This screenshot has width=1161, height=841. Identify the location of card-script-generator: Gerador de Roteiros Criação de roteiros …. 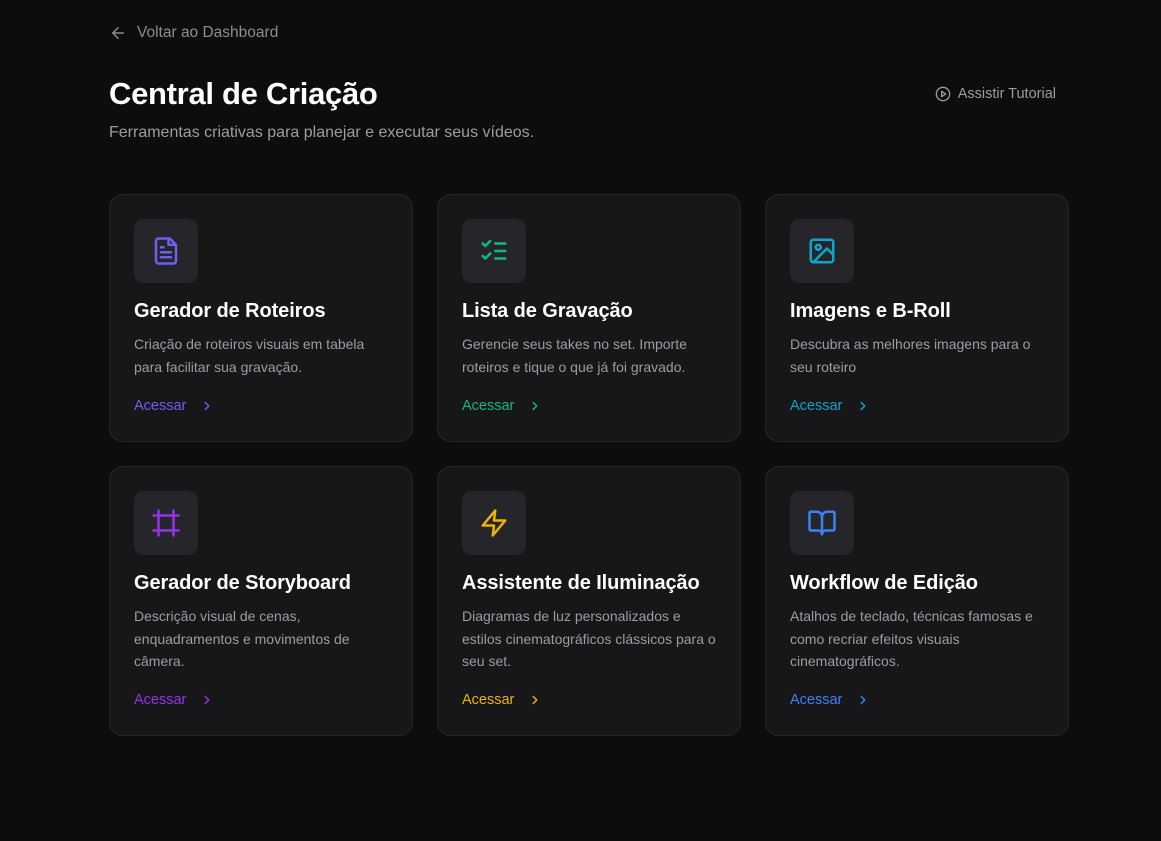
(261, 318).